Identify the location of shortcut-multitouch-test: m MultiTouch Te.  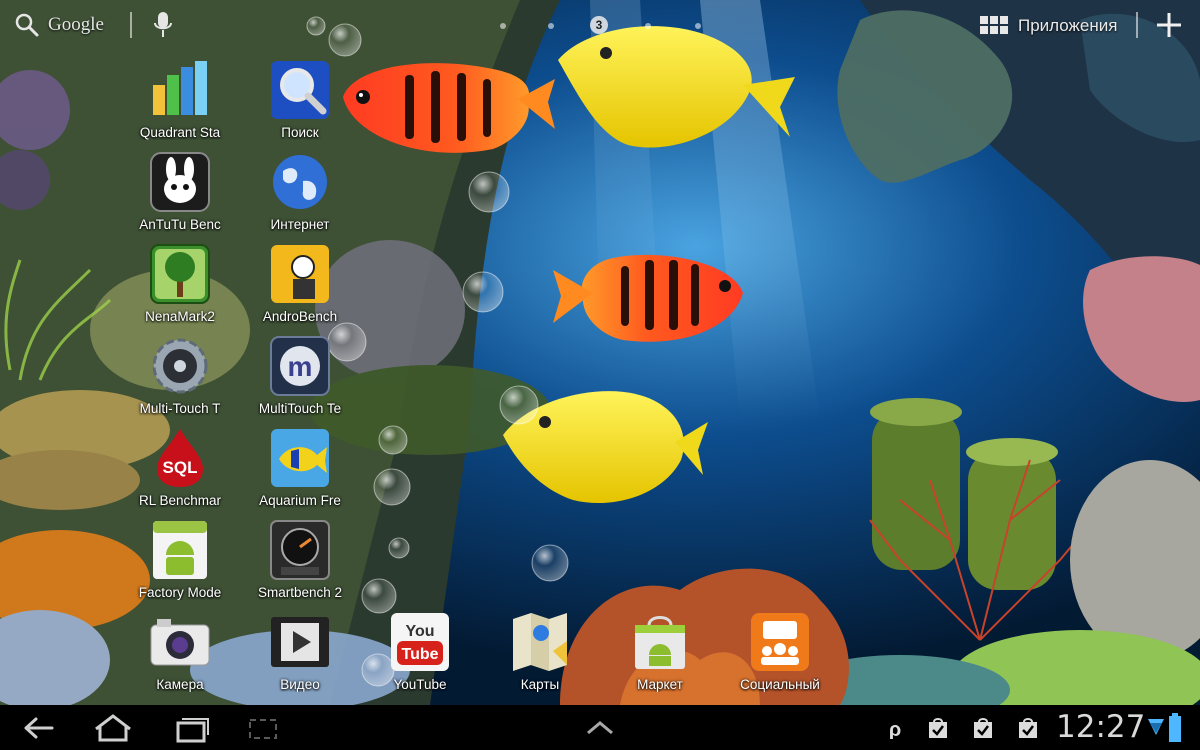
(300, 380).